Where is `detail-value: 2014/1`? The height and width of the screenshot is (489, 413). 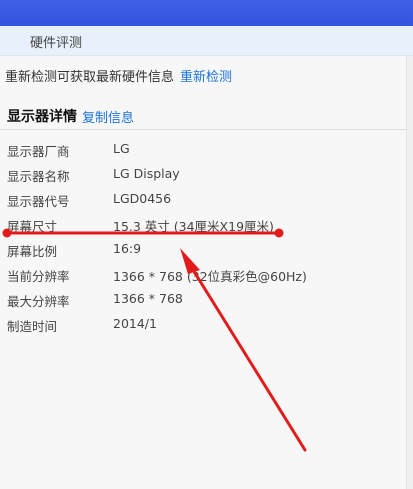
detail-value: 2014/1 is located at coordinates (135, 323).